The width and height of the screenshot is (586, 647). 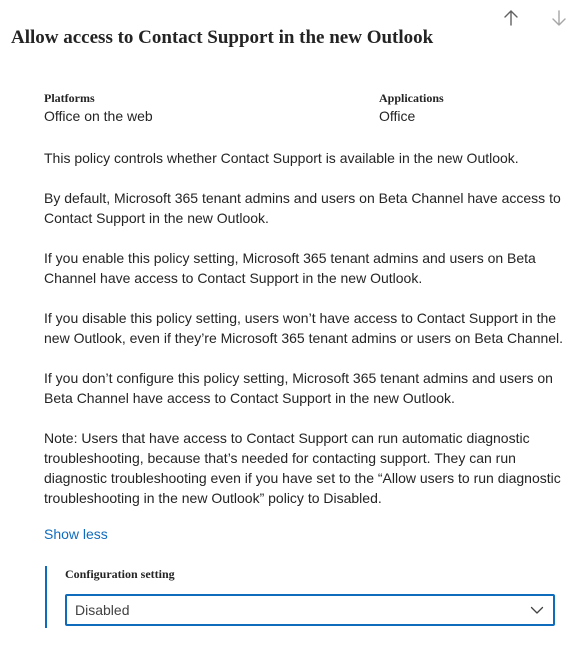 I want to click on arrow-down-icon, so click(x=559, y=18).